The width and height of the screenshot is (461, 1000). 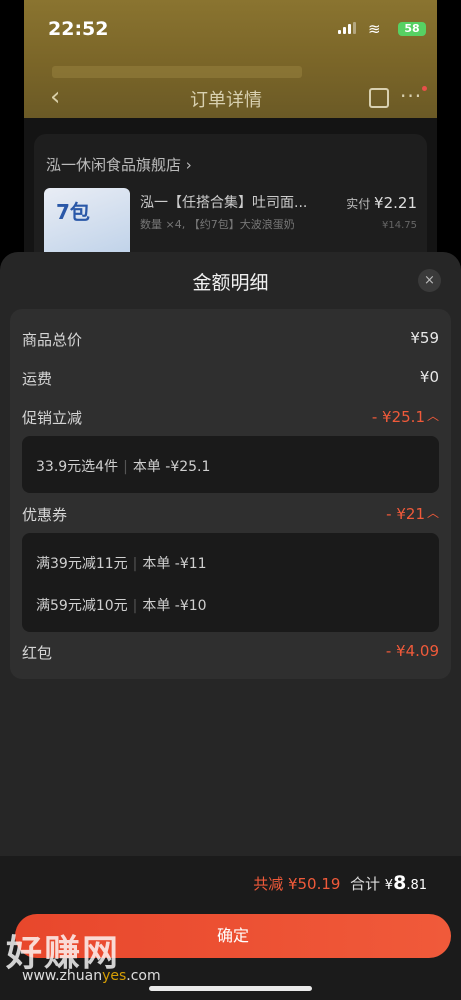 What do you see at coordinates (52, 340) in the screenshot?
I see `goods-total-label: 商品总价` at bounding box center [52, 340].